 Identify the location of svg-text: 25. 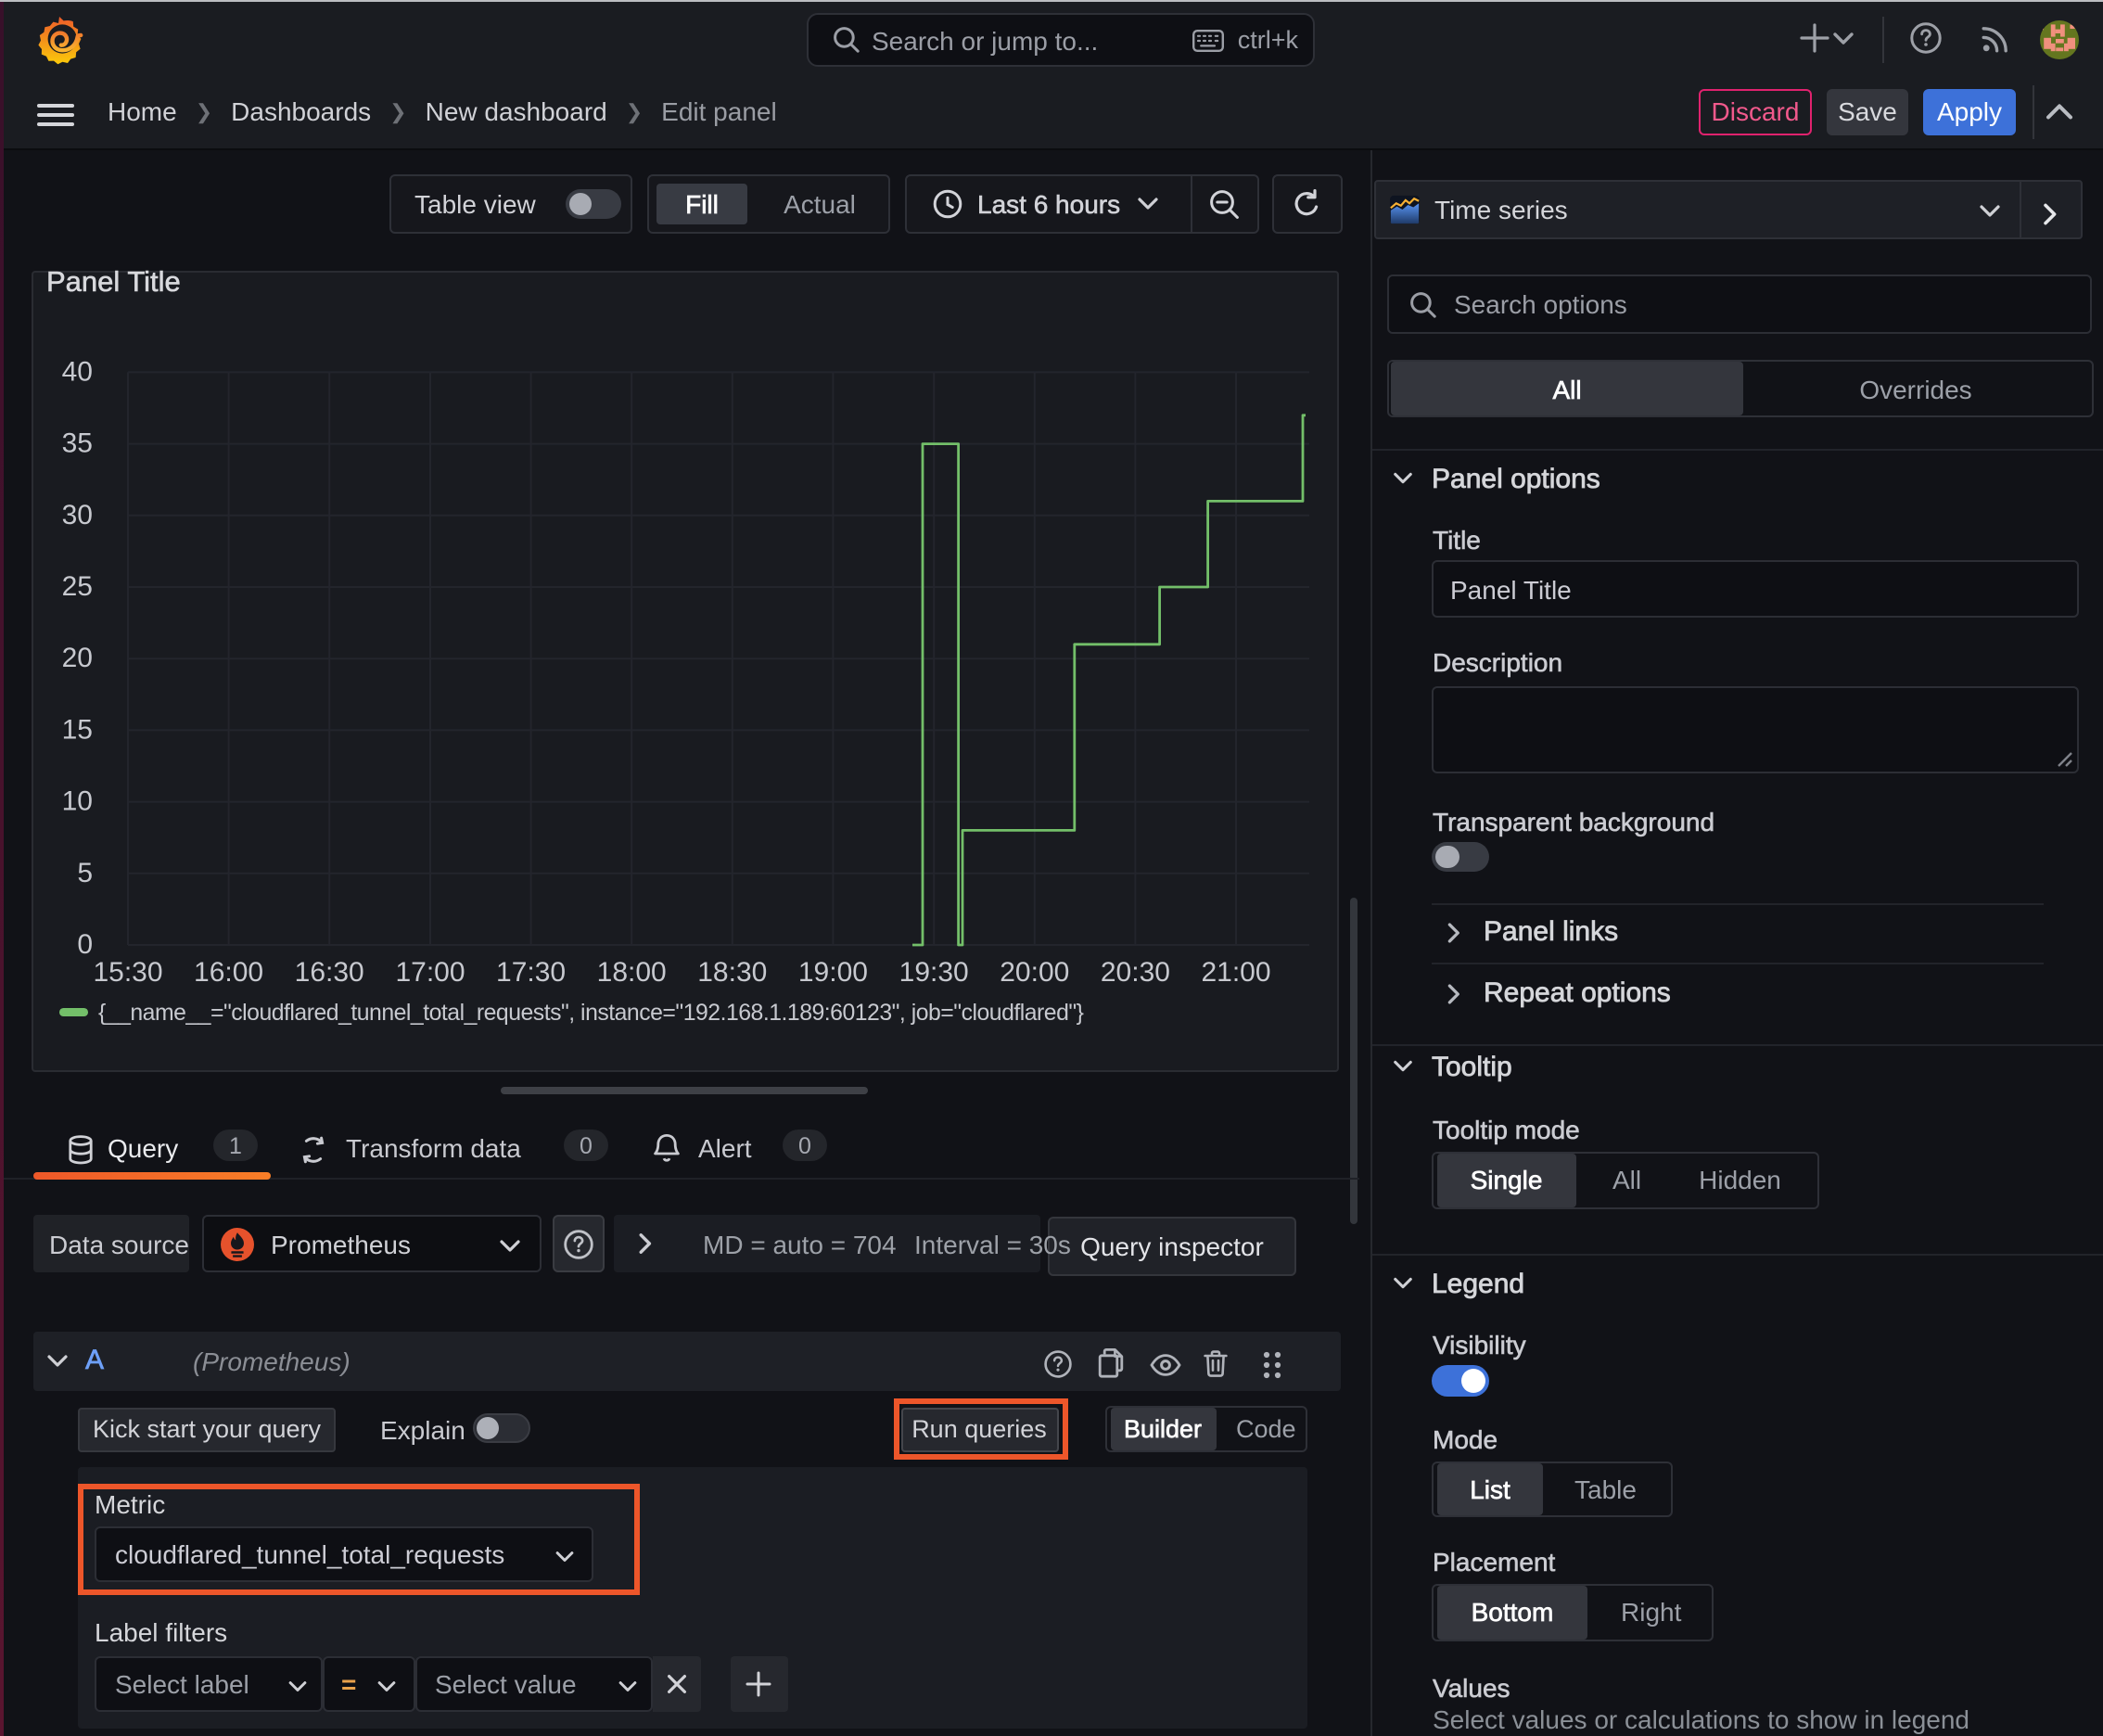
(77, 586).